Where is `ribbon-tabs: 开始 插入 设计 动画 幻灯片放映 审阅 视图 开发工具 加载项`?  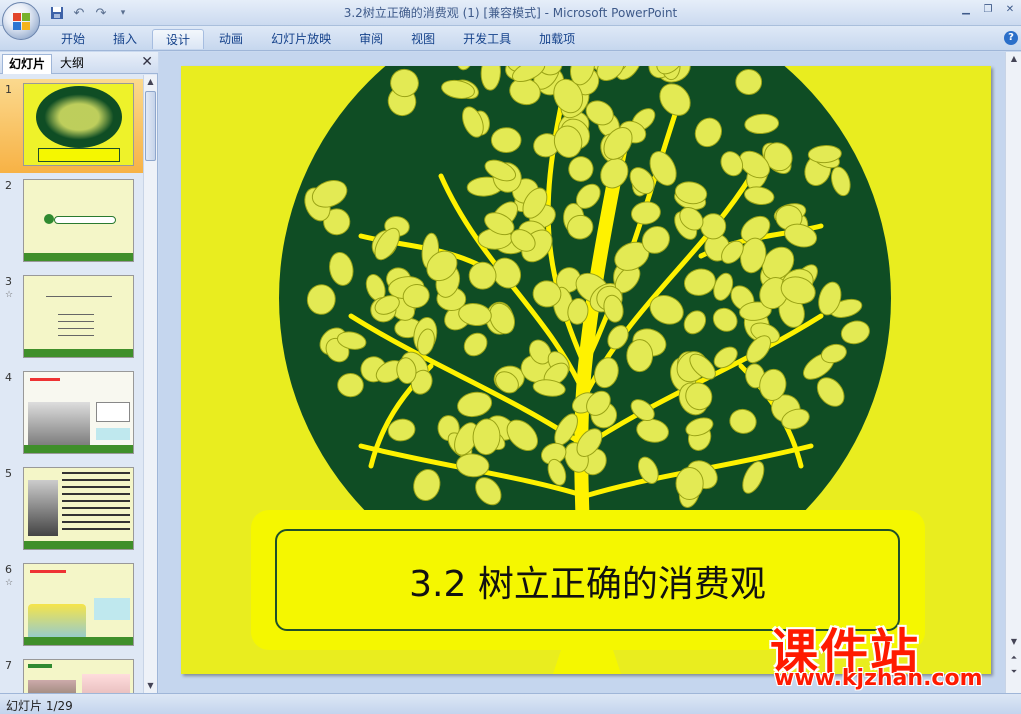 ribbon-tabs: 开始 插入 设计 动画 幻灯片放映 审阅 视图 开发工具 加载项 is located at coordinates (319, 39).